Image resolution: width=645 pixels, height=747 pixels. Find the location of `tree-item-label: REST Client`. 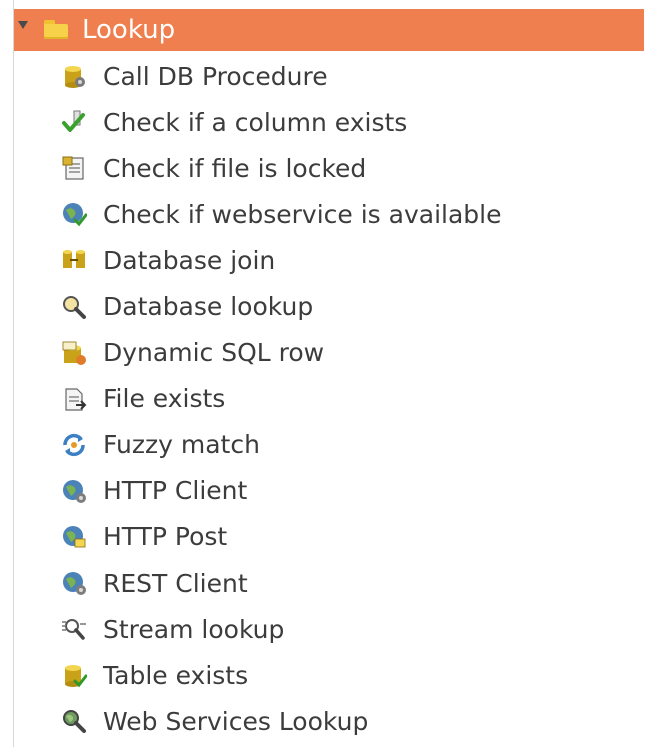

tree-item-label: REST Client is located at coordinates (175, 583).